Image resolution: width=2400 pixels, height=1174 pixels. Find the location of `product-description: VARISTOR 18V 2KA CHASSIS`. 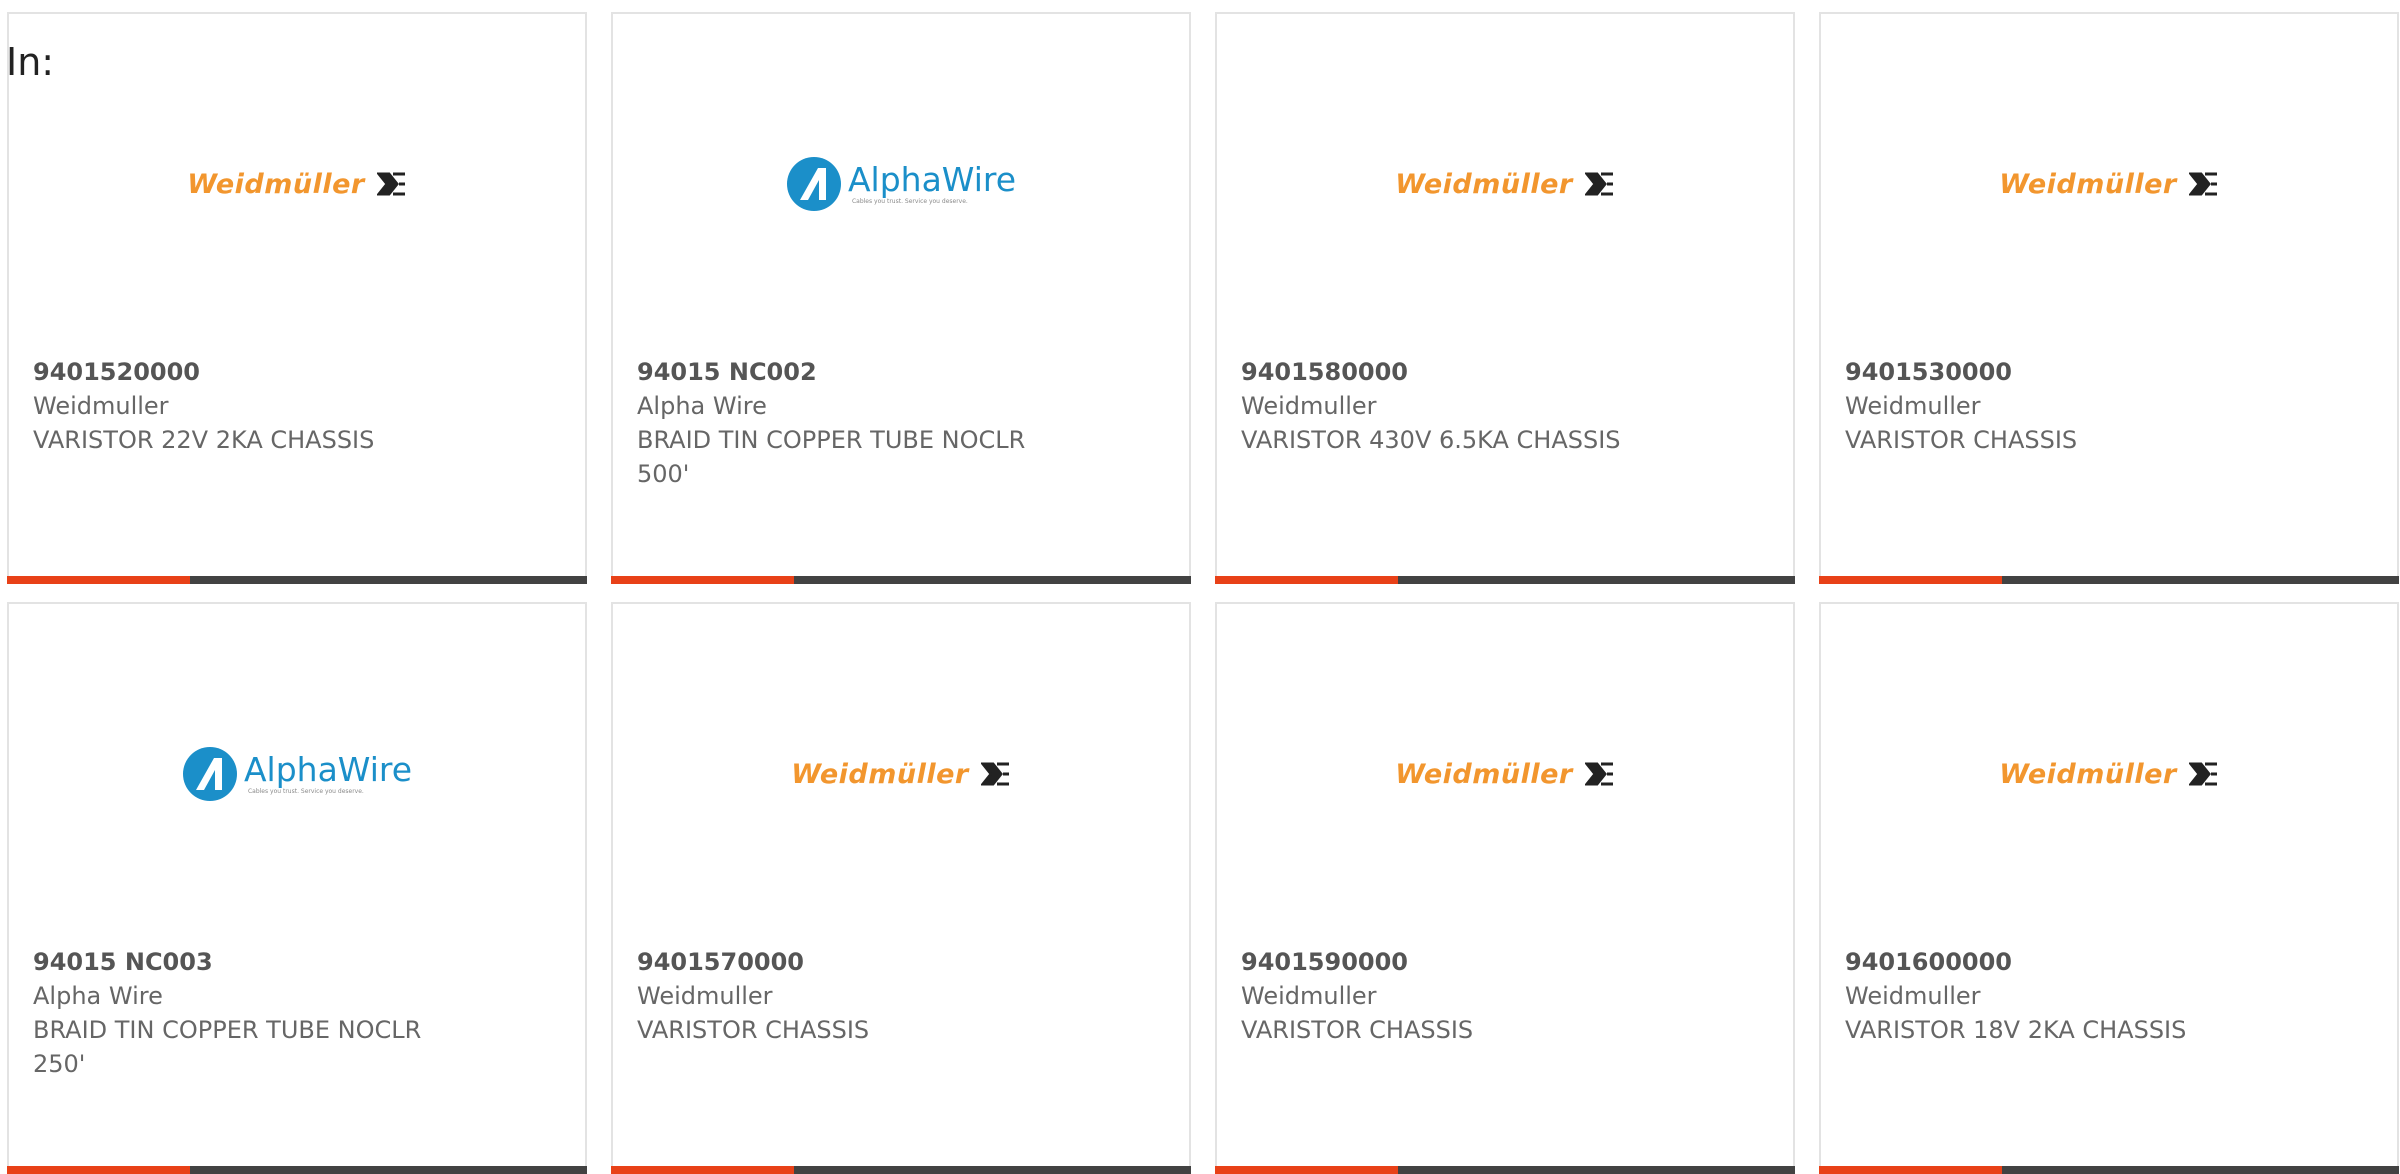

product-description: VARISTOR 18V 2KA CHASSIS is located at coordinates (2016, 1030).